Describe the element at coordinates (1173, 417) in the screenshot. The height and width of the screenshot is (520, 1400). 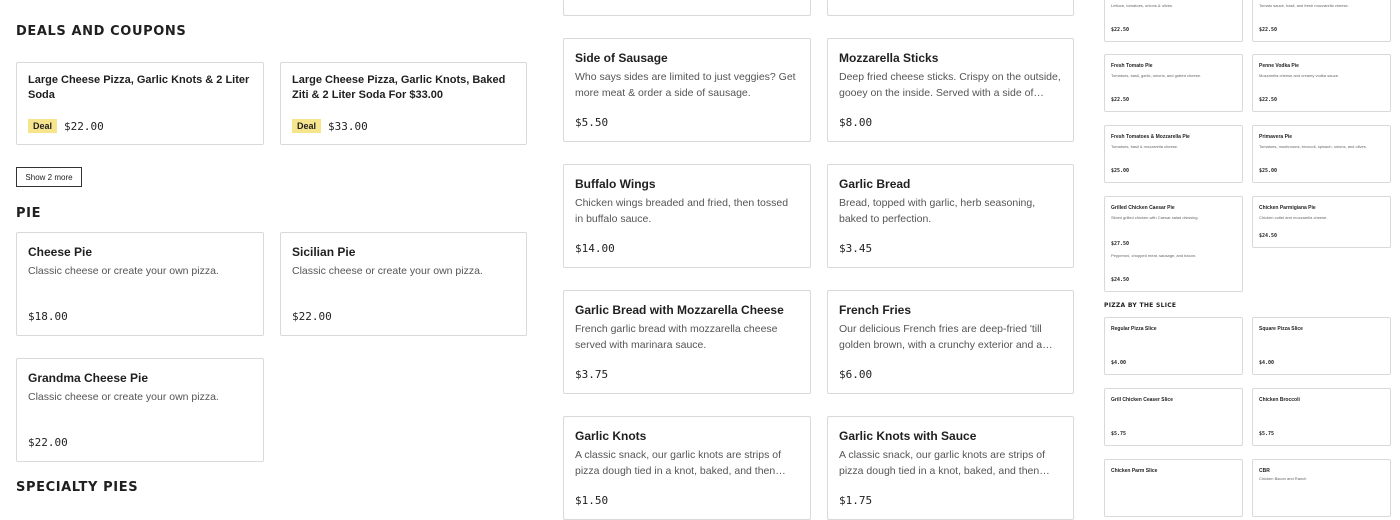
I see `menu-item-card: Grill Chicken Ceaser Slice $5.75` at that location.